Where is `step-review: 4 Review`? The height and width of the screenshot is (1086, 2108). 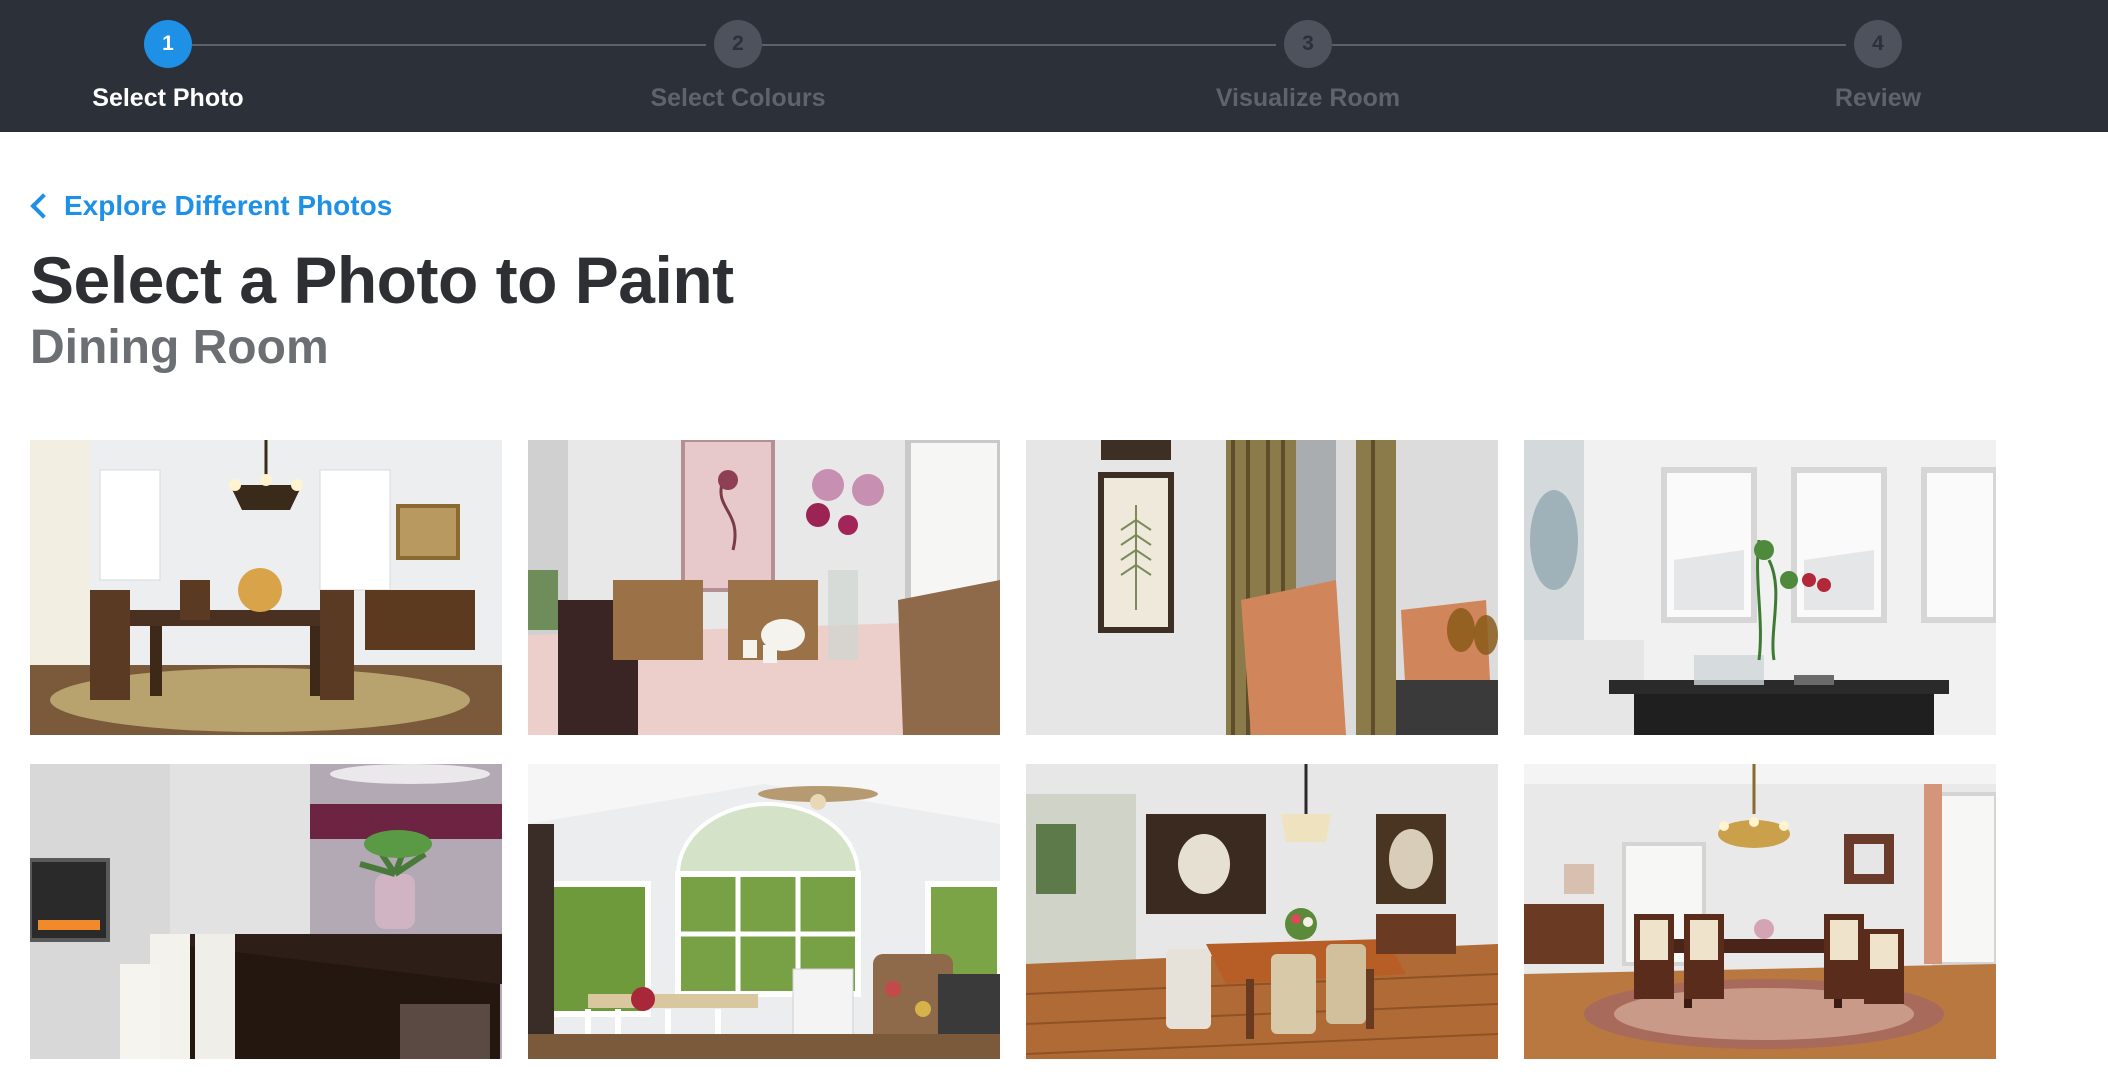 step-review: 4 Review is located at coordinates (1878, 66).